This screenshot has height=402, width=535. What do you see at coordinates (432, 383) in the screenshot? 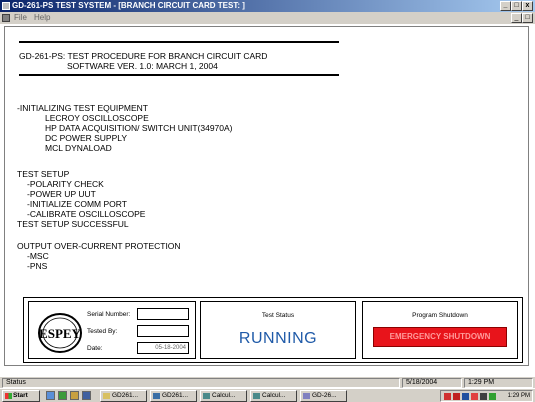
I see `status-date: 5/18/2004` at bounding box center [432, 383].